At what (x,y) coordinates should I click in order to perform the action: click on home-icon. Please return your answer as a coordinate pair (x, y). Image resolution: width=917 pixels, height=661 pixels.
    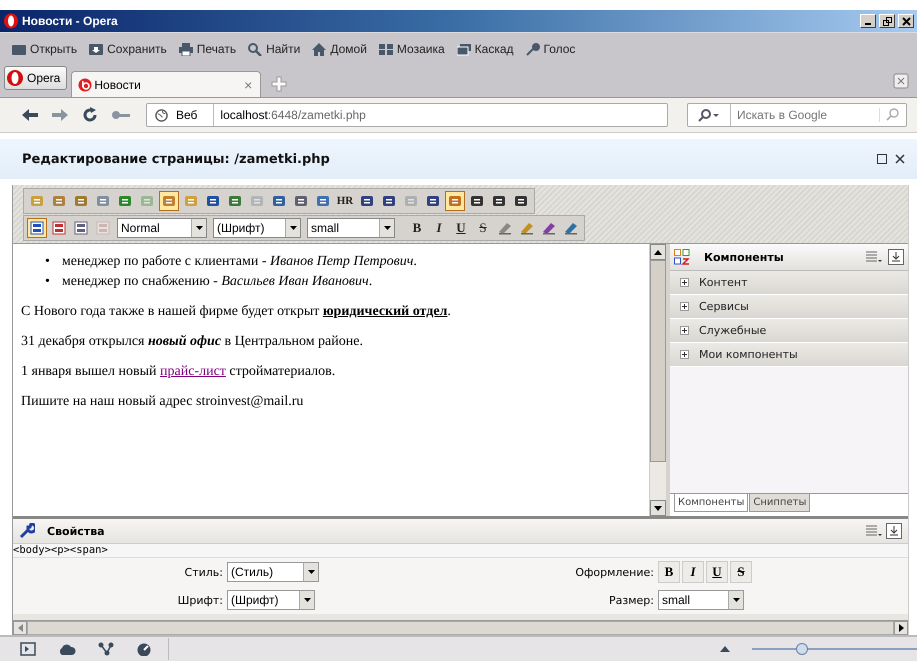
    Looking at the image, I should click on (319, 49).